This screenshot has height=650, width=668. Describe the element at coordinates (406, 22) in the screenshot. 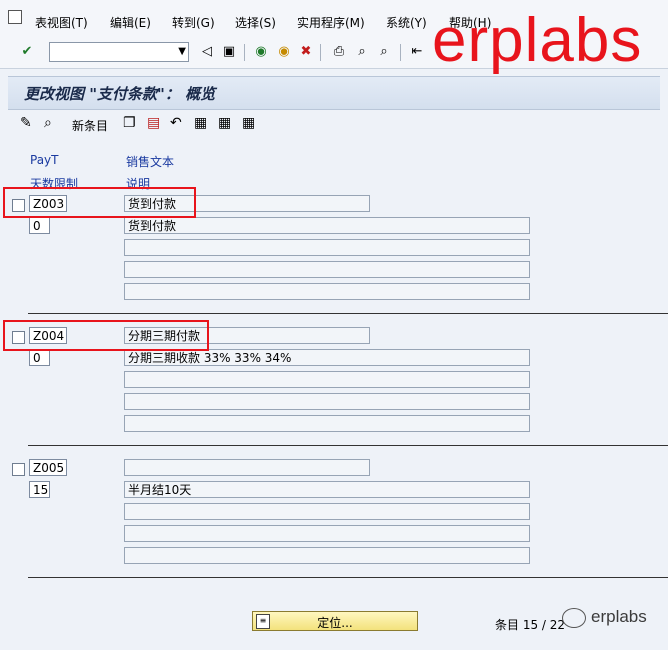

I see `menu-system: 系统(Y)` at that location.